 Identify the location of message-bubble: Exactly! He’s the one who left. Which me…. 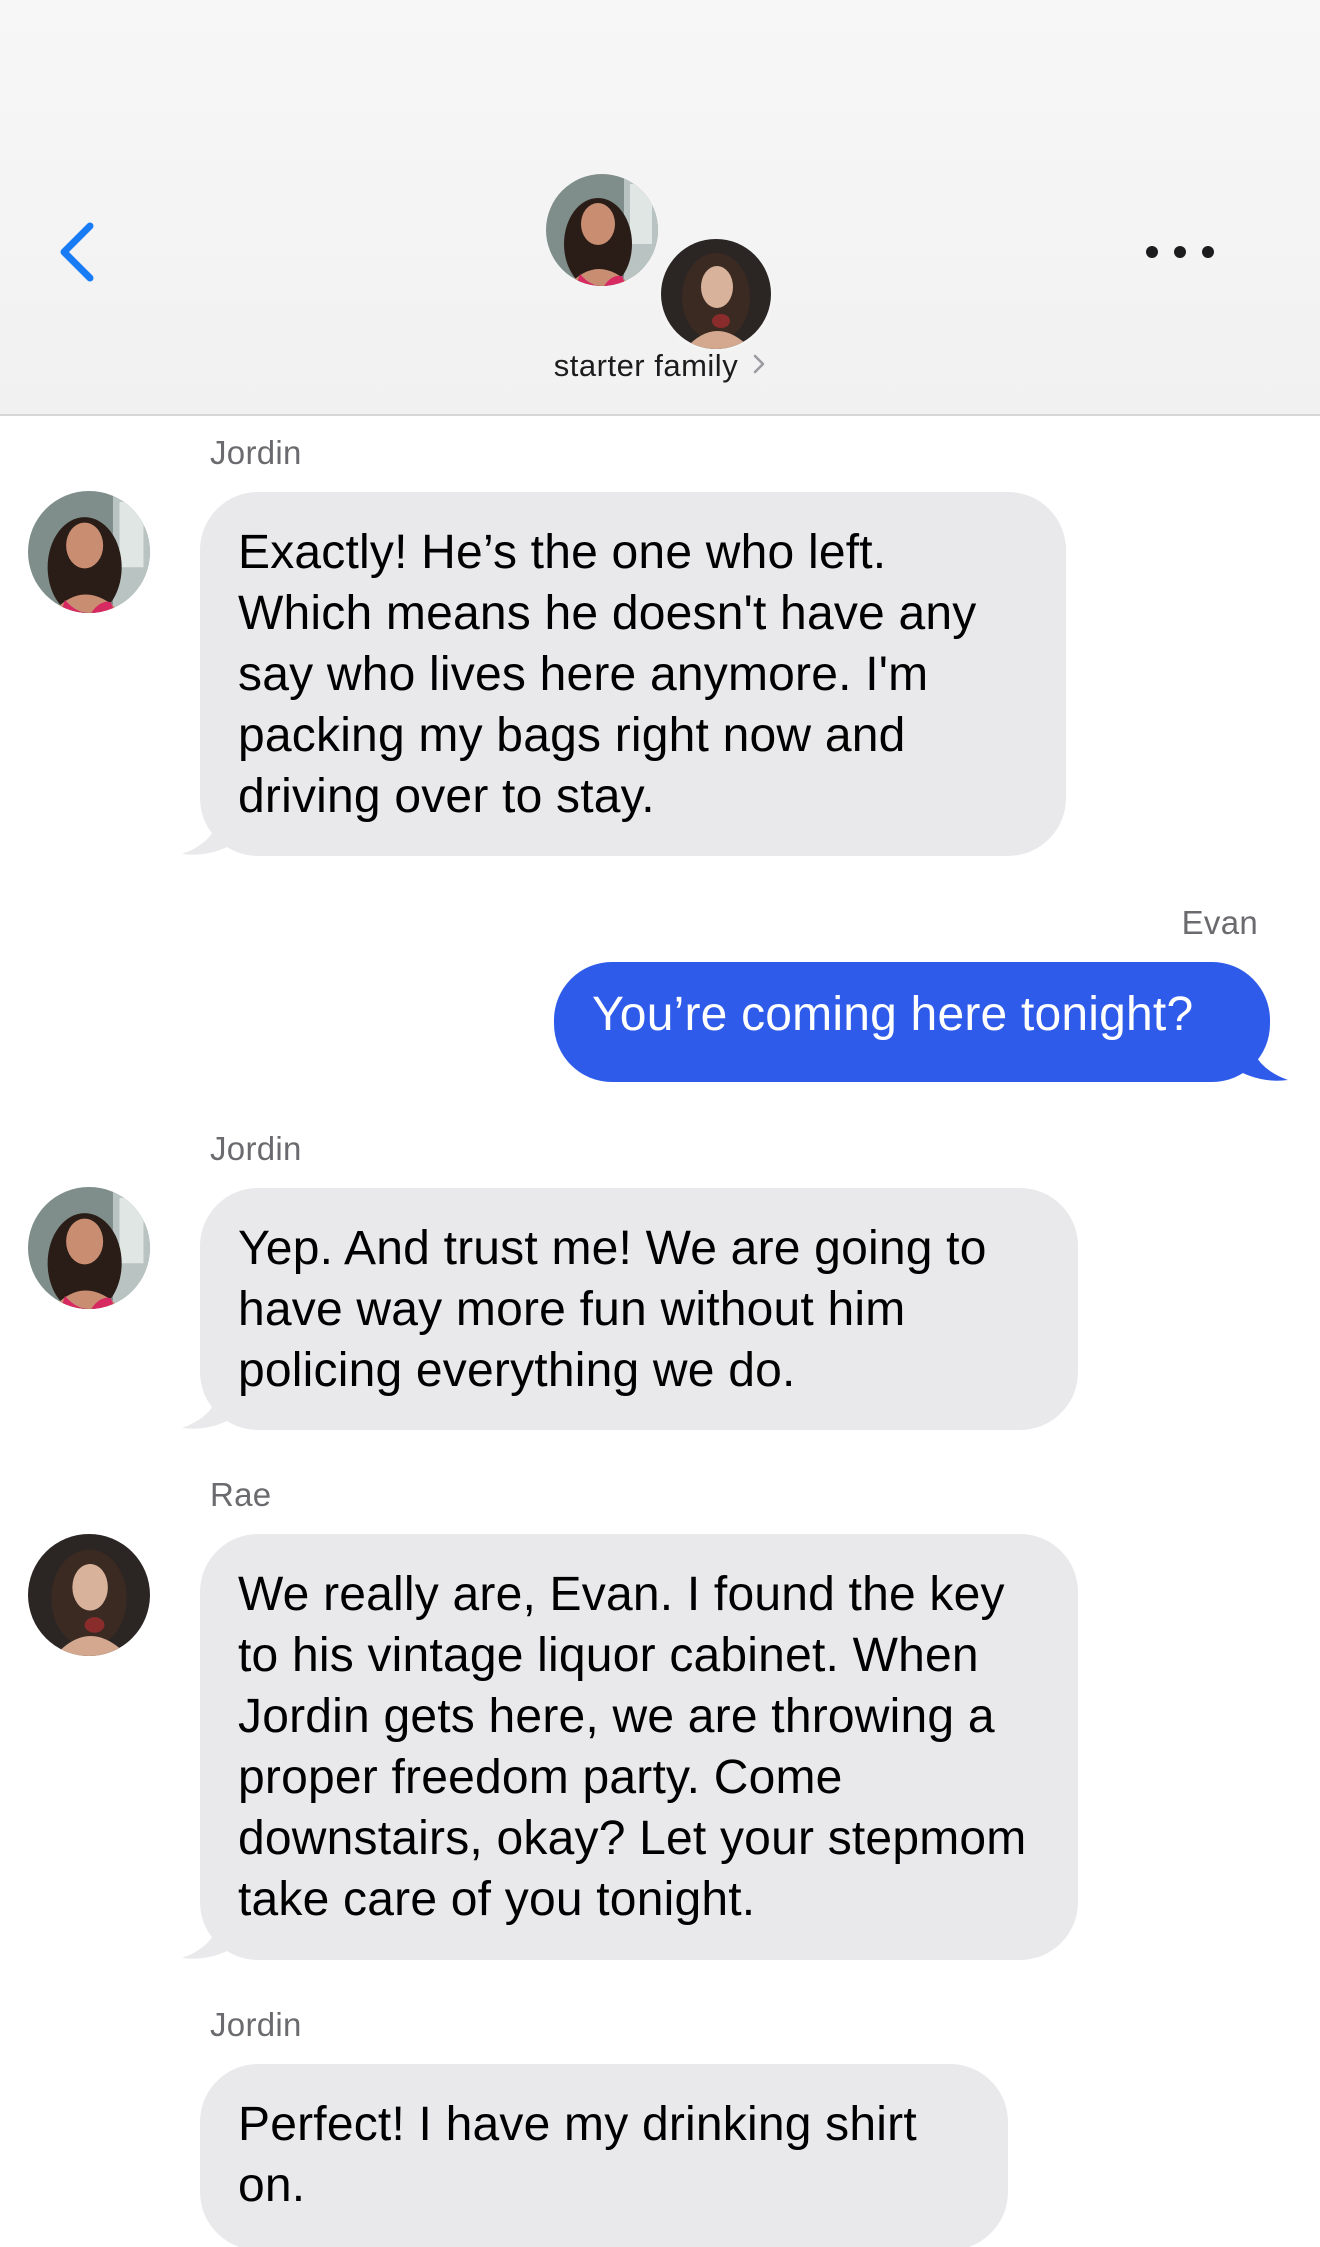
(633, 674).